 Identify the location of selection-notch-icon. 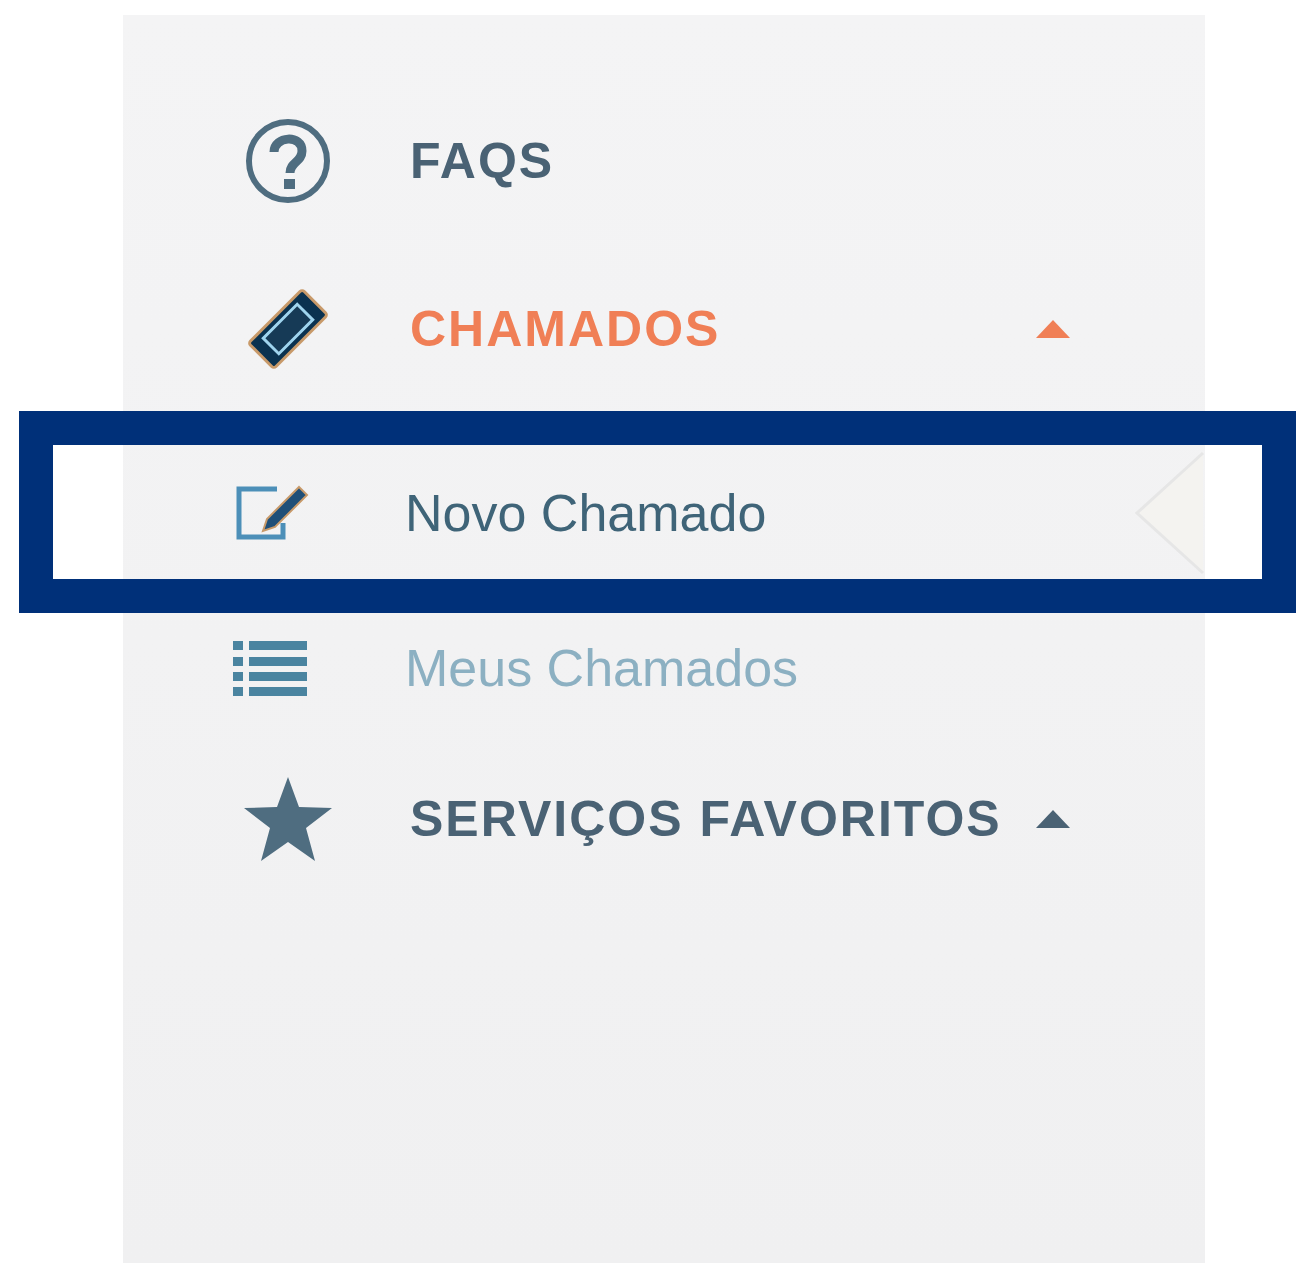
(1170, 513).